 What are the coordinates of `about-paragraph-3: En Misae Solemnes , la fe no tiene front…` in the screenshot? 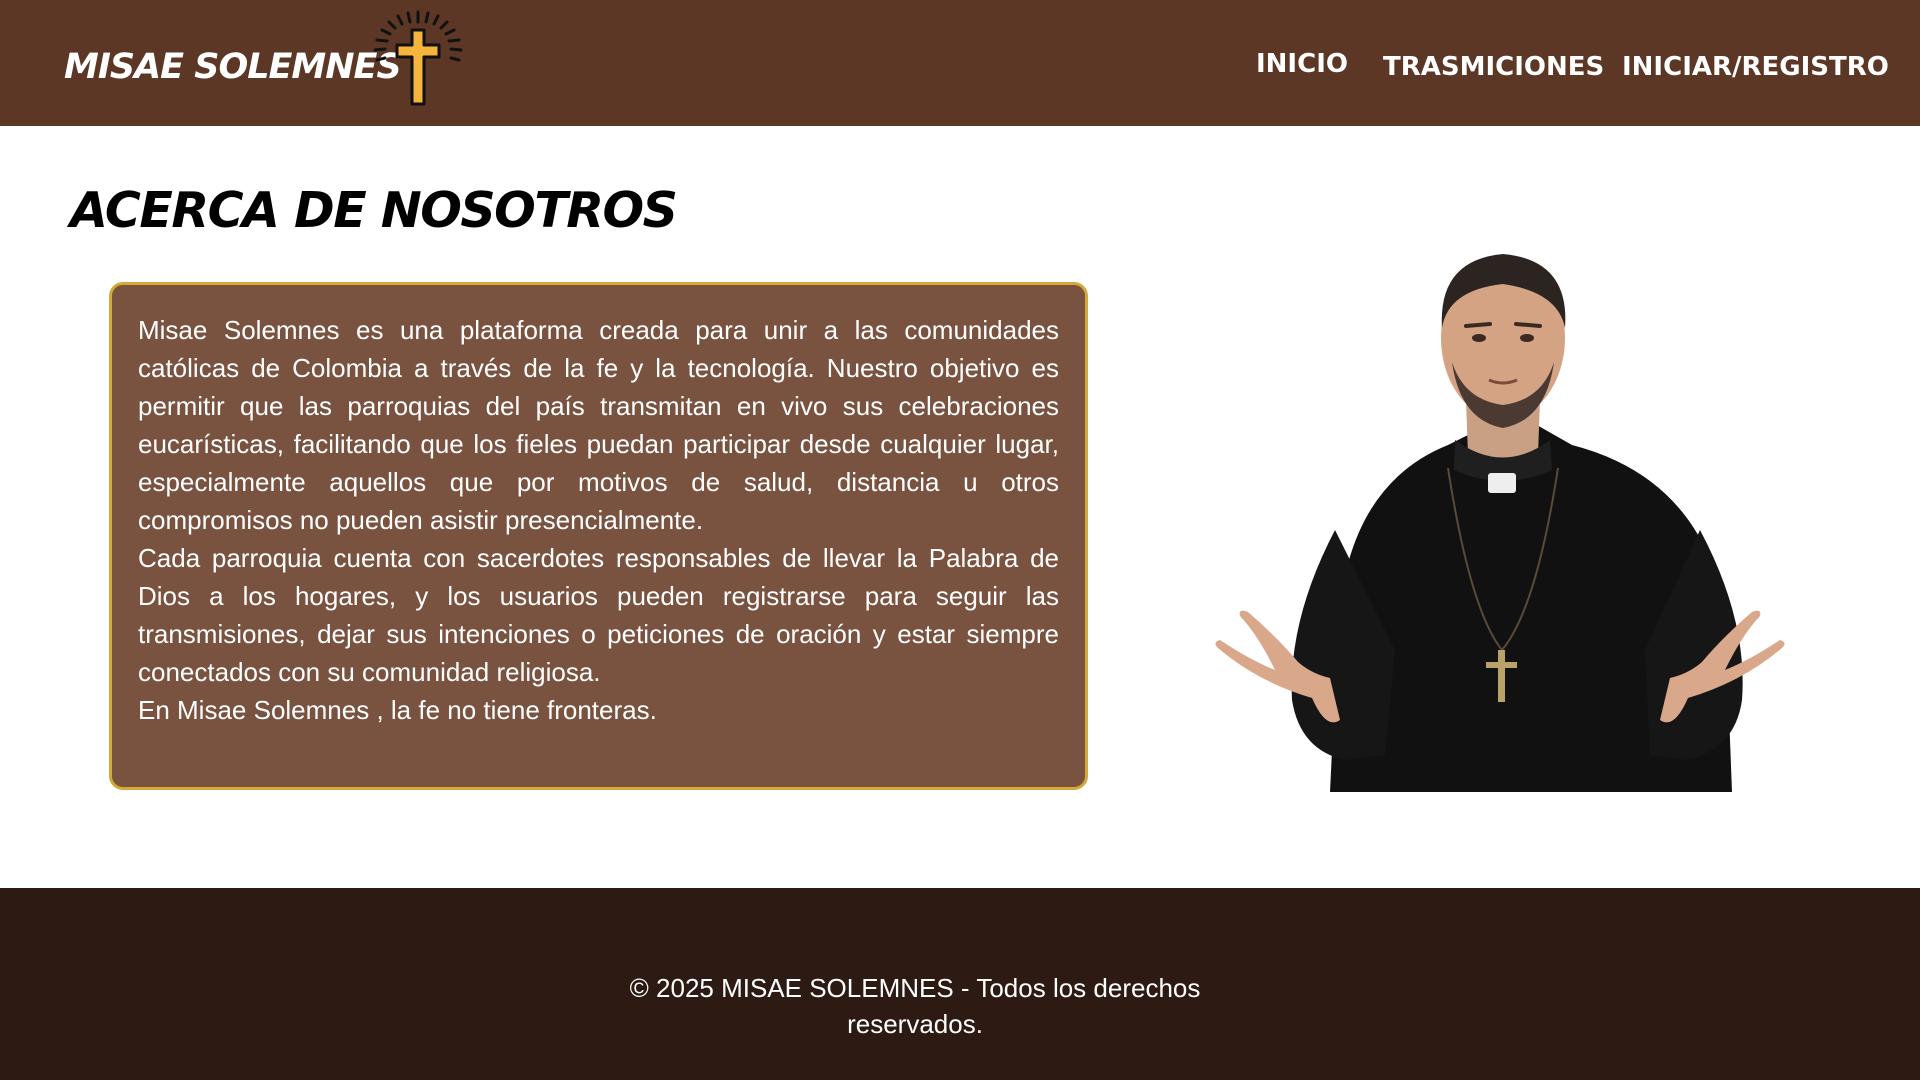 It's located at (397, 710).